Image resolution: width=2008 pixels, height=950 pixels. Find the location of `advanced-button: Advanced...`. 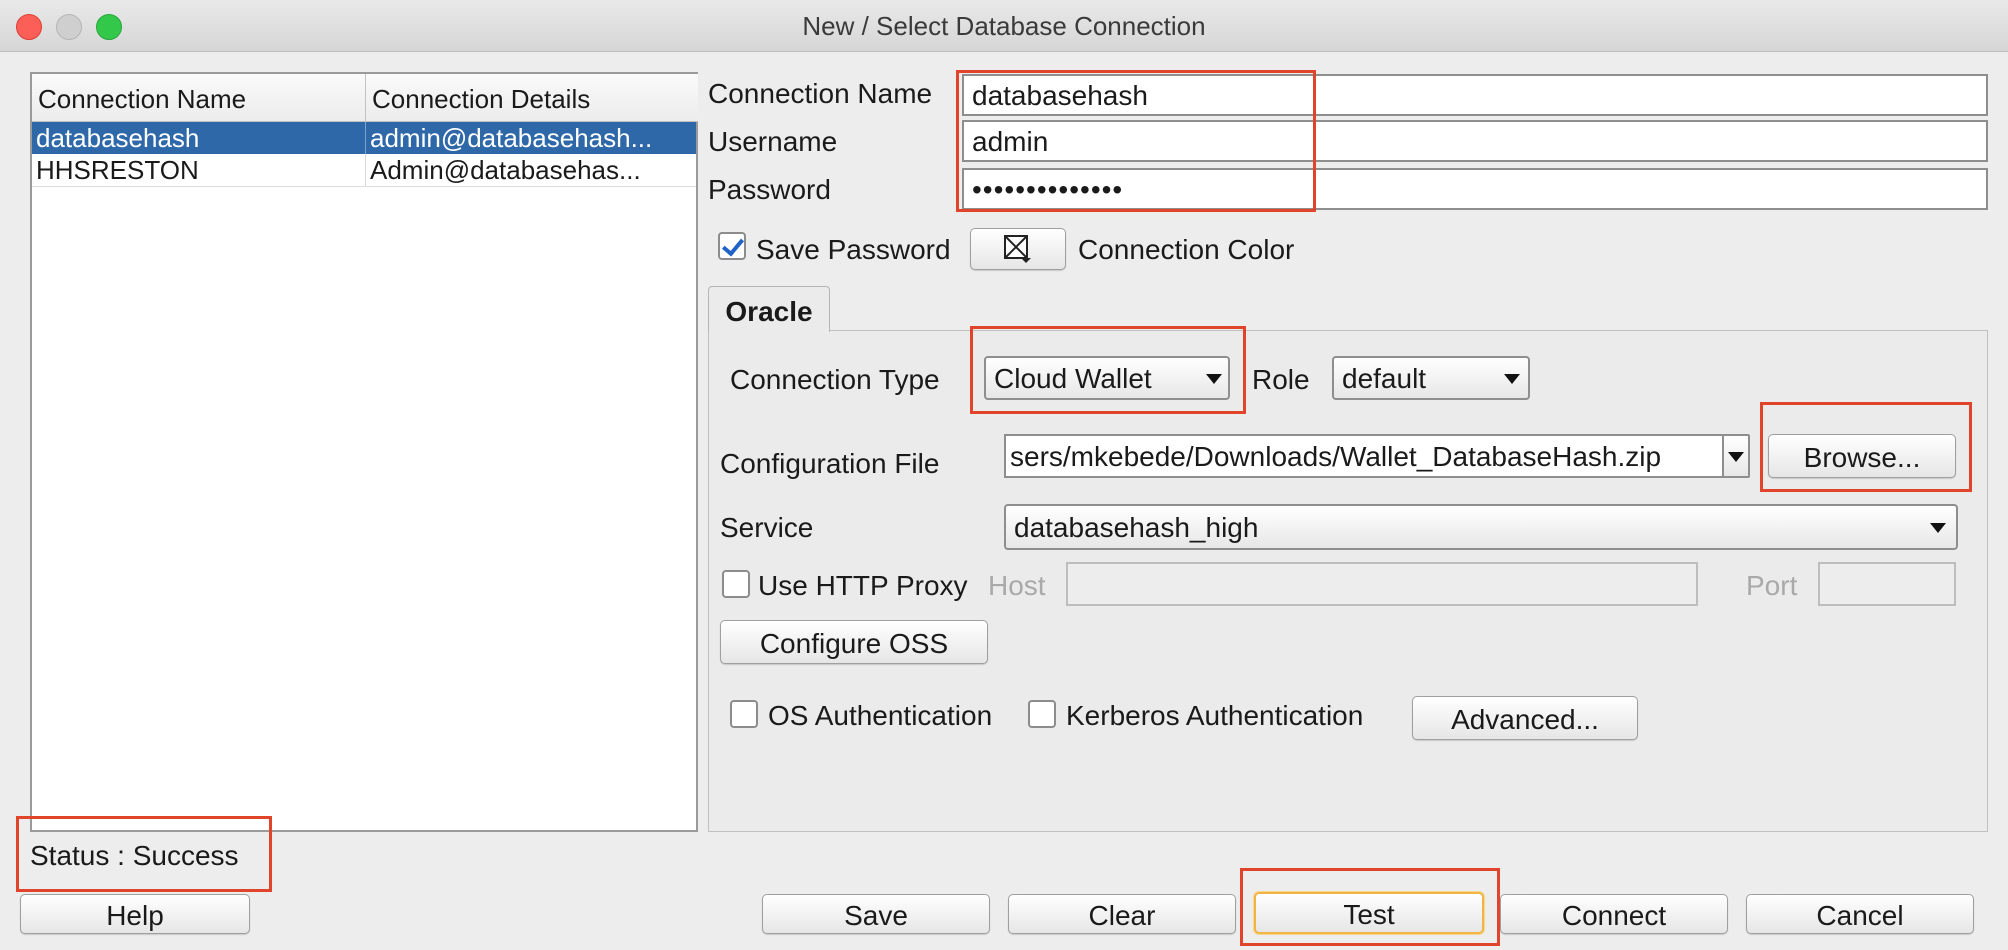

advanced-button: Advanced... is located at coordinates (1525, 718).